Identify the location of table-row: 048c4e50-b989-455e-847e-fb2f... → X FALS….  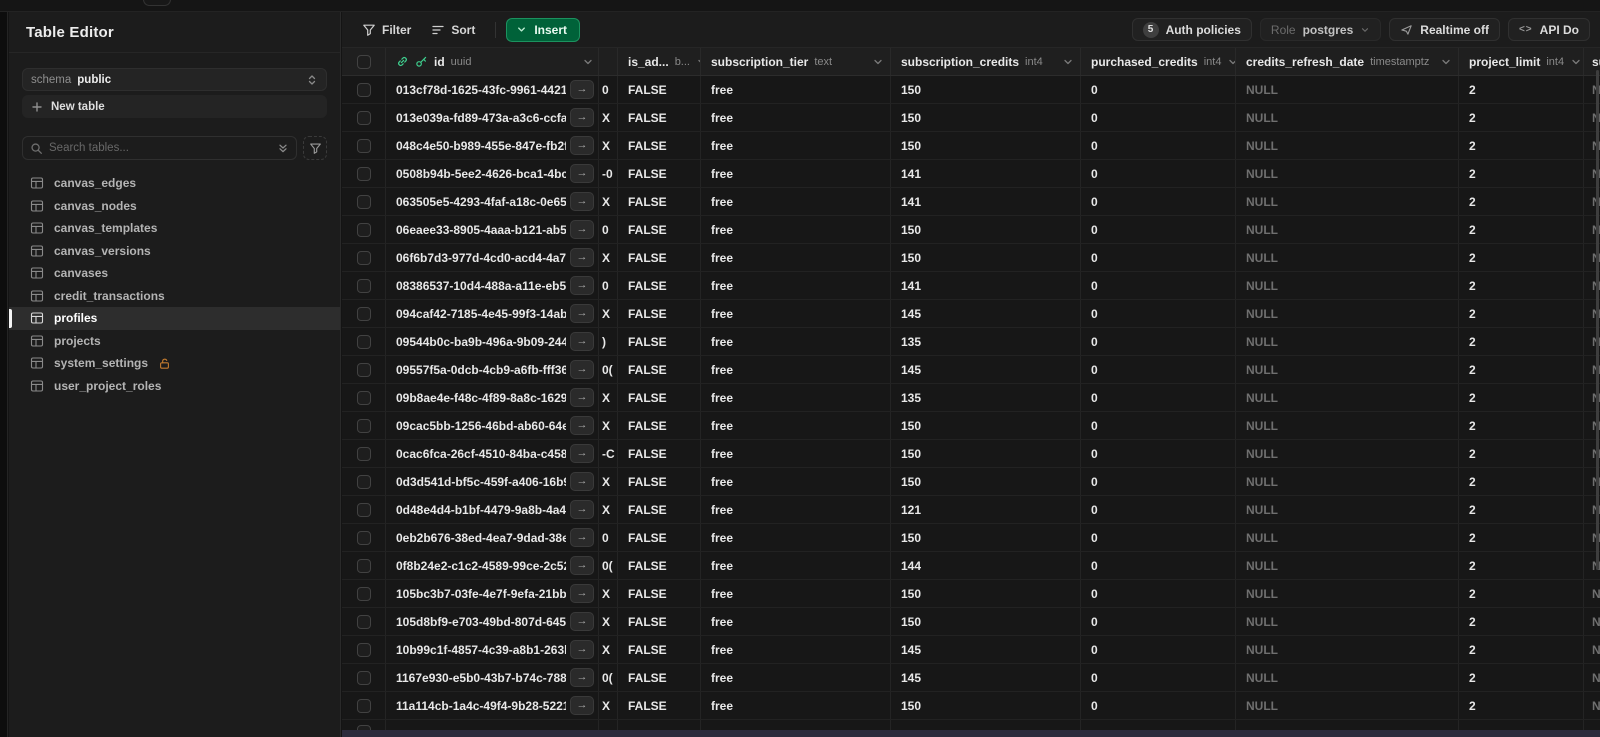
(971, 146).